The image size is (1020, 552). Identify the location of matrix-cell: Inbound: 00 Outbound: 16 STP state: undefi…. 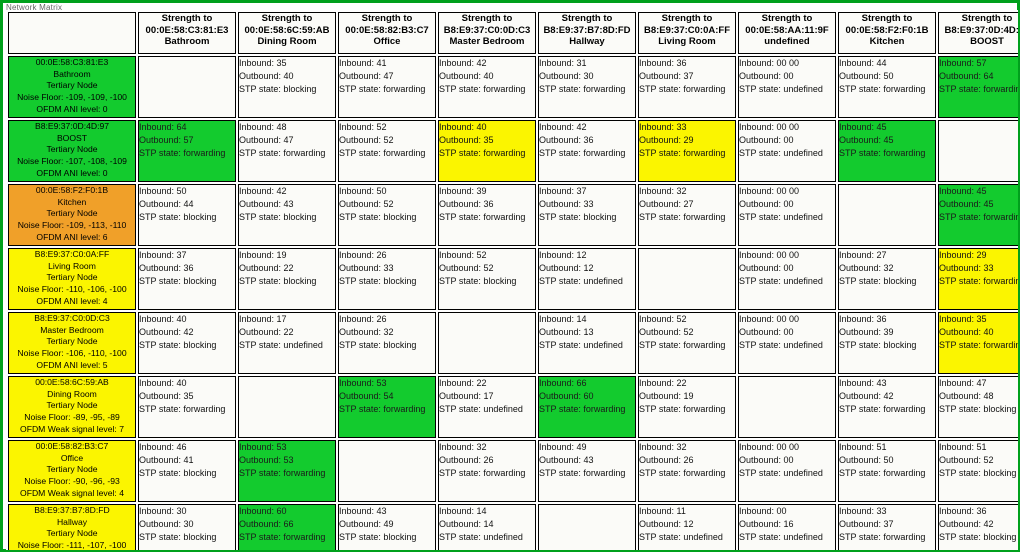
(787, 527).